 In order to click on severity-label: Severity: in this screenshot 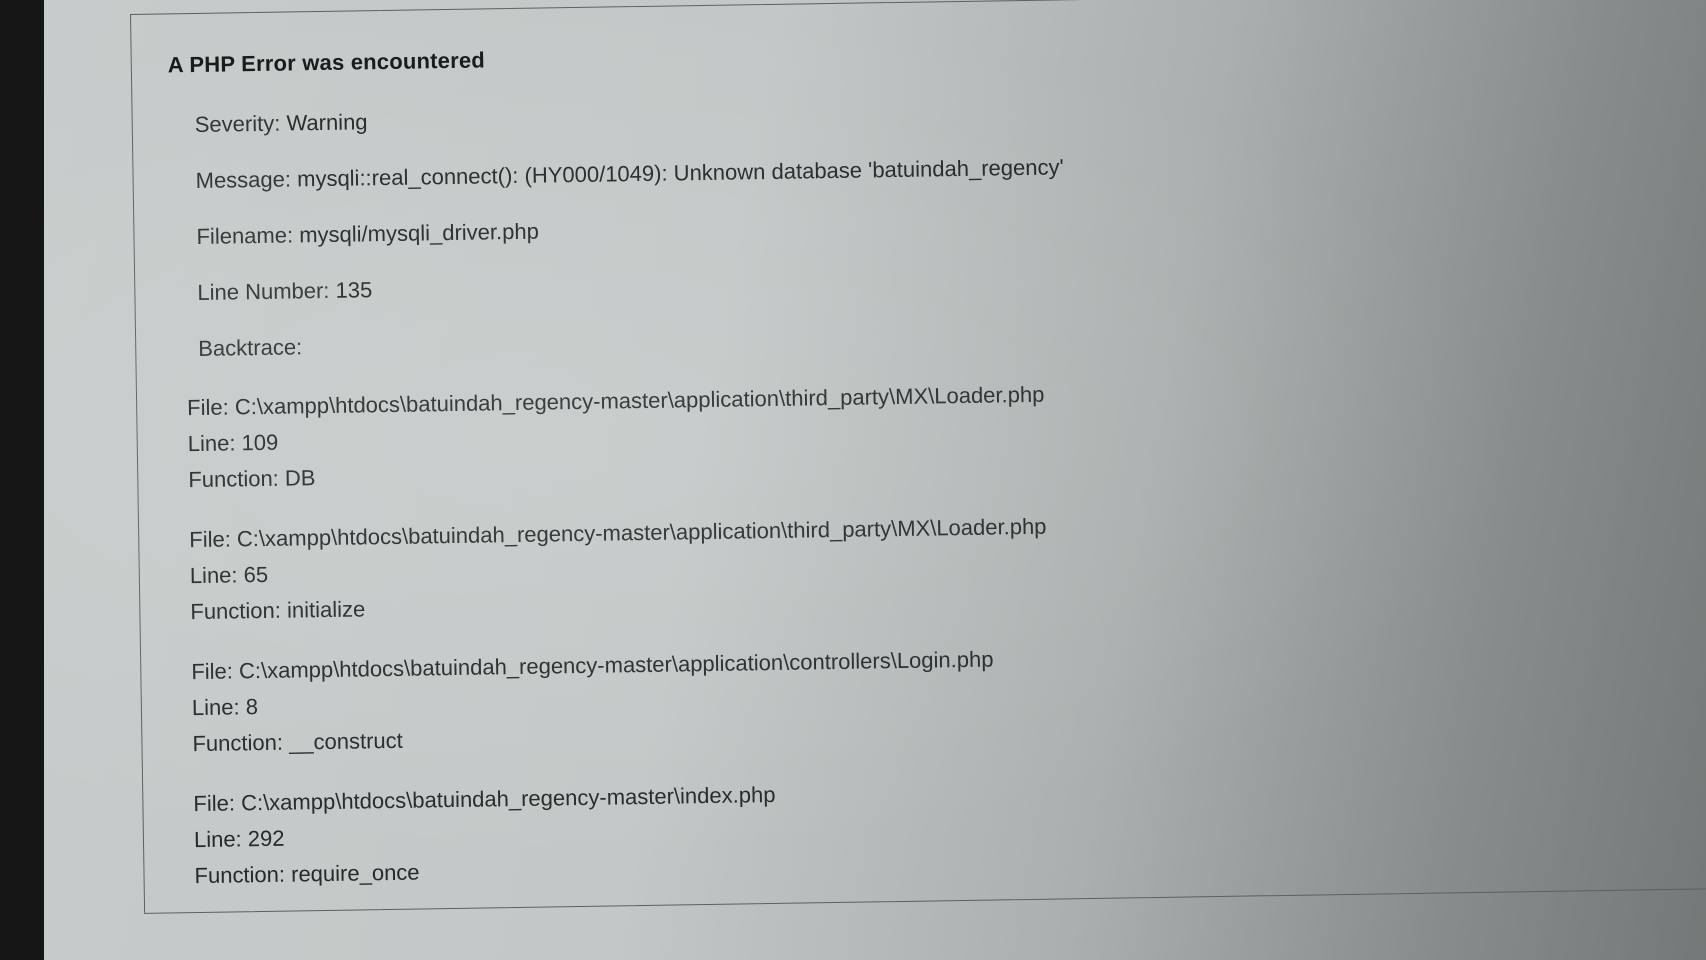, I will do `click(237, 123)`.